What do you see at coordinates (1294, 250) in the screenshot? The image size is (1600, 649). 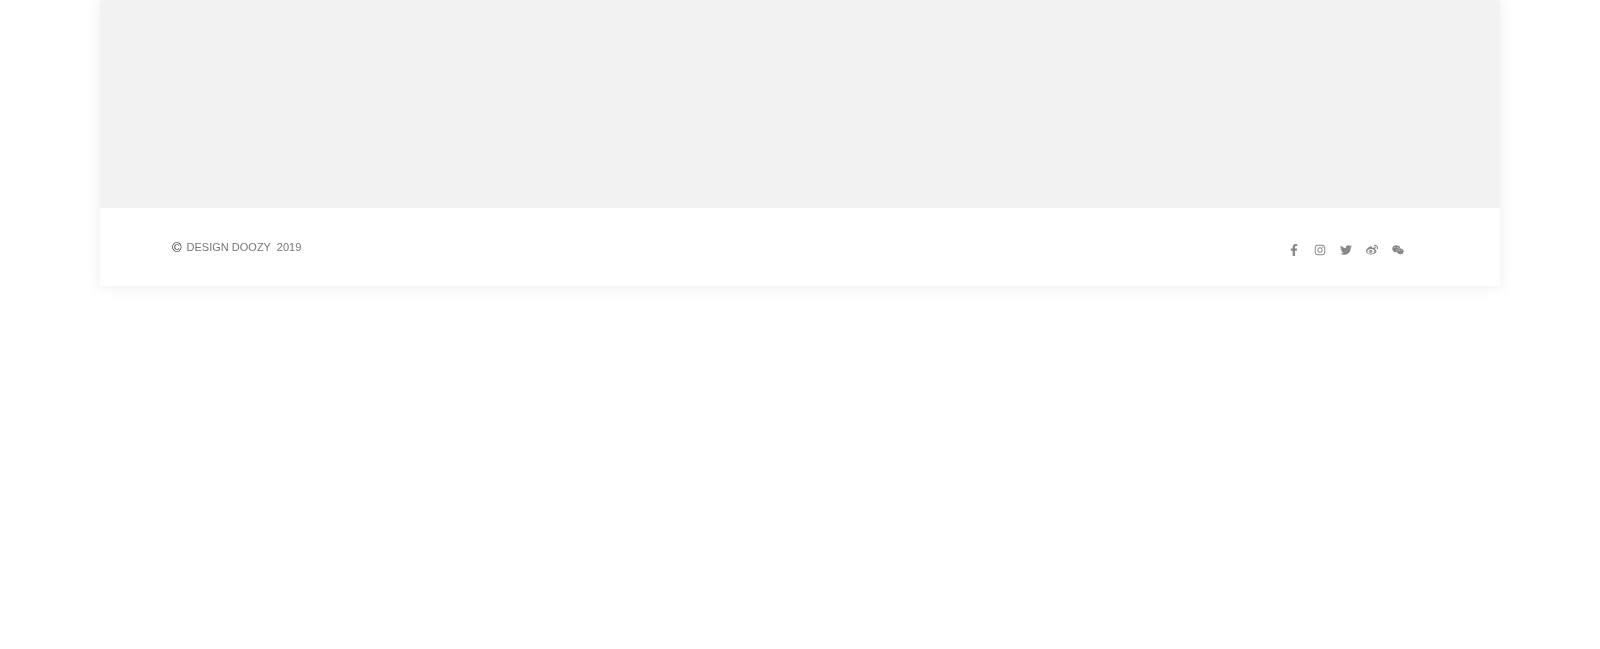 I see `facebook-icon` at bounding box center [1294, 250].